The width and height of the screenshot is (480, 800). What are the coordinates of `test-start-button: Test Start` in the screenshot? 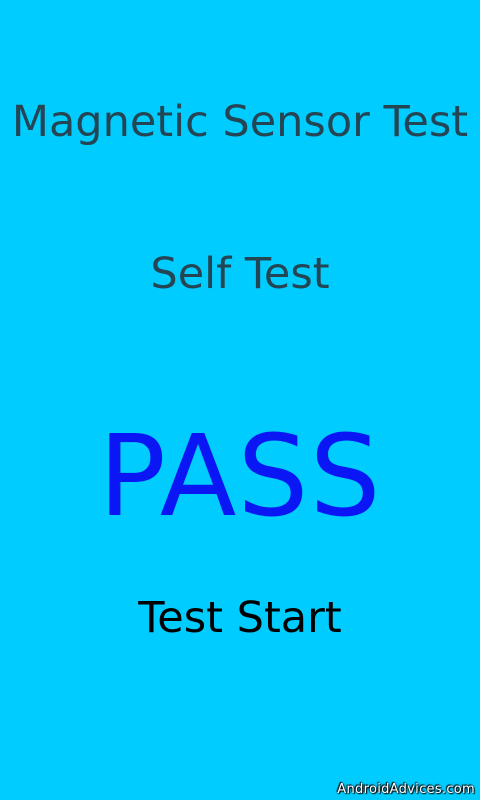 It's located at (240, 618).